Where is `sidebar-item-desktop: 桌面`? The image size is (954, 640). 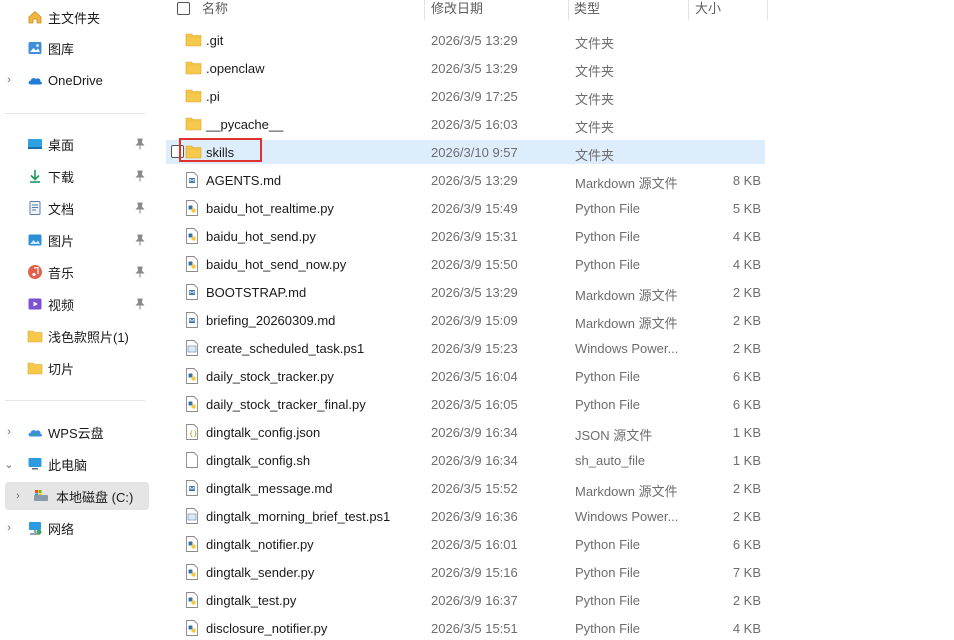 sidebar-item-desktop: 桌面 is located at coordinates (75, 144).